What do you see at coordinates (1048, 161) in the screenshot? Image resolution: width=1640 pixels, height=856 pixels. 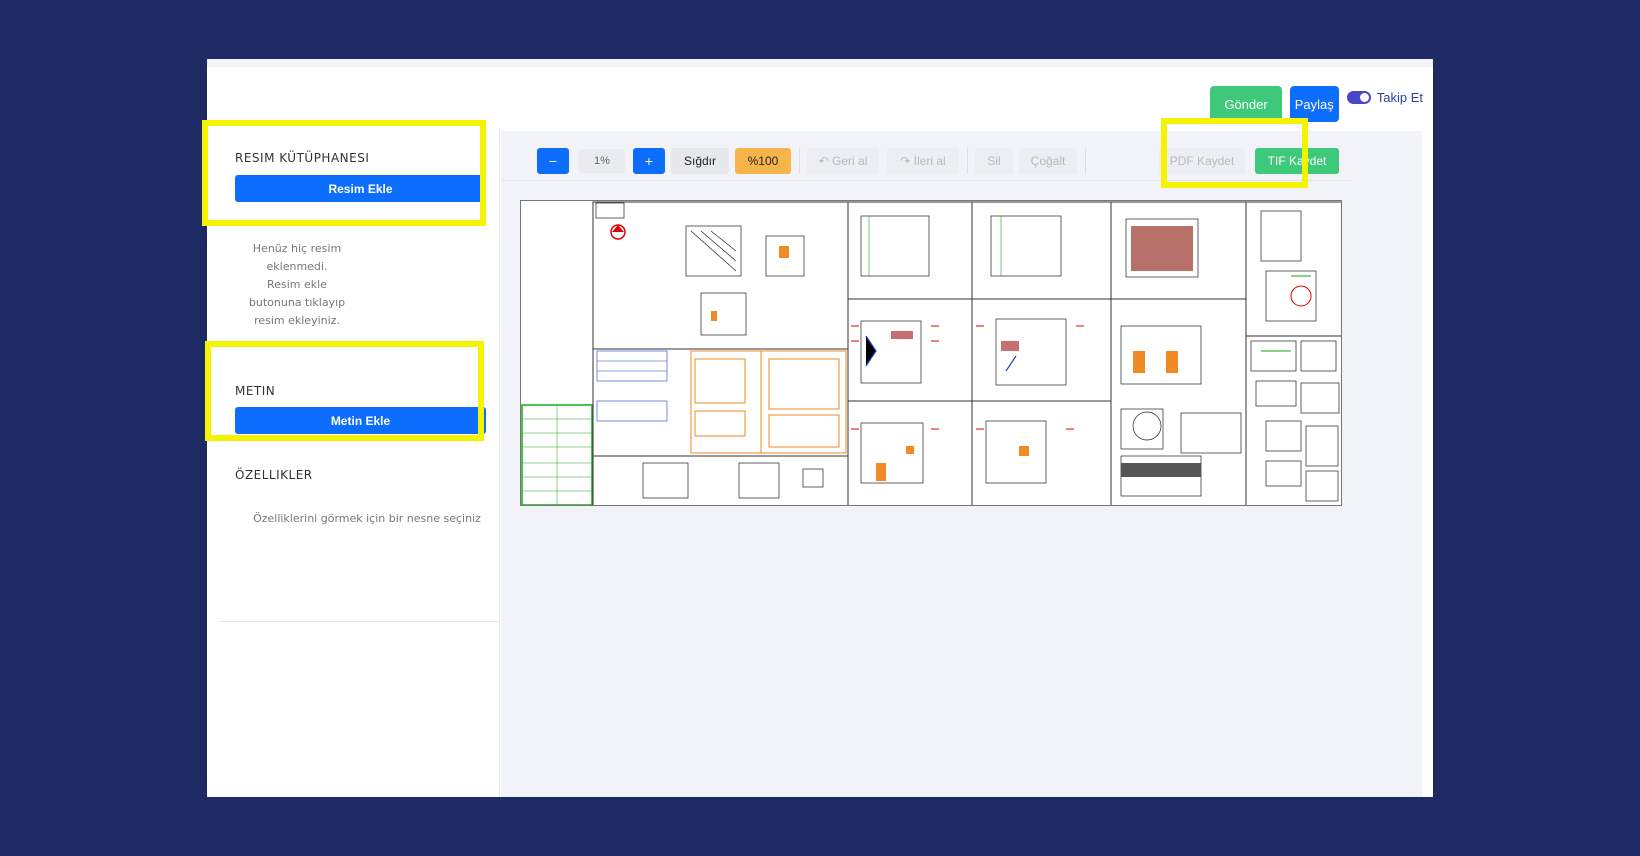 I see `duplicate-button: Çoğalt` at bounding box center [1048, 161].